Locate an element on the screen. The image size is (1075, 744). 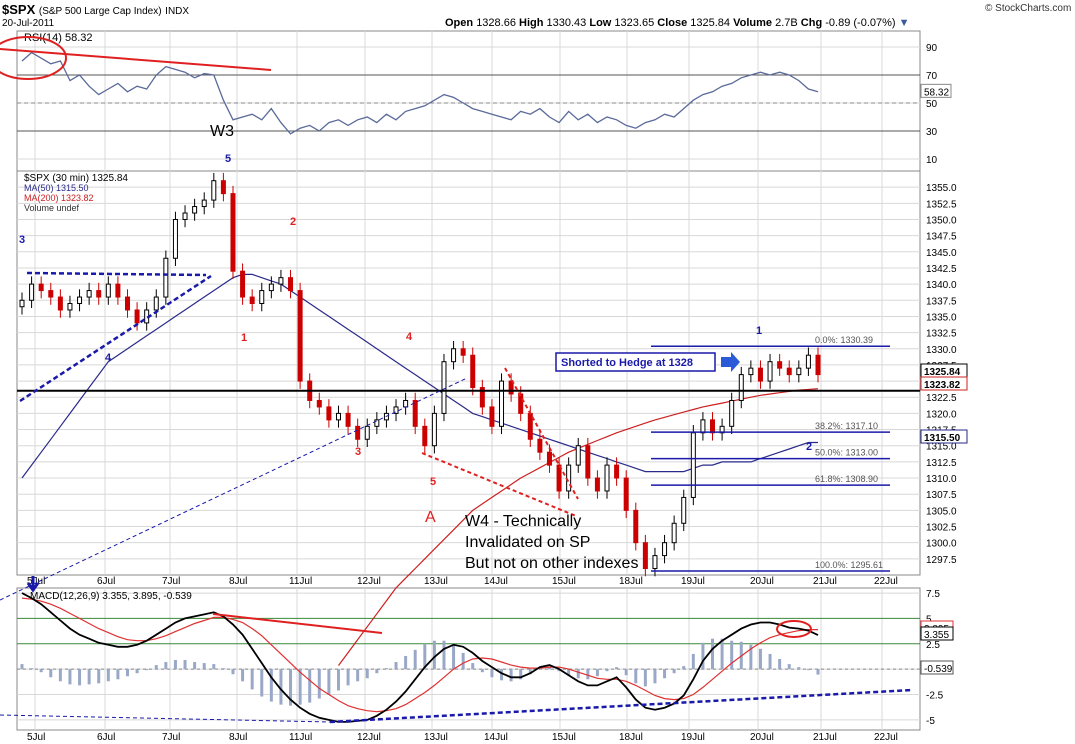
price-tick-label: 1355.0 is located at coordinates (941, 188).